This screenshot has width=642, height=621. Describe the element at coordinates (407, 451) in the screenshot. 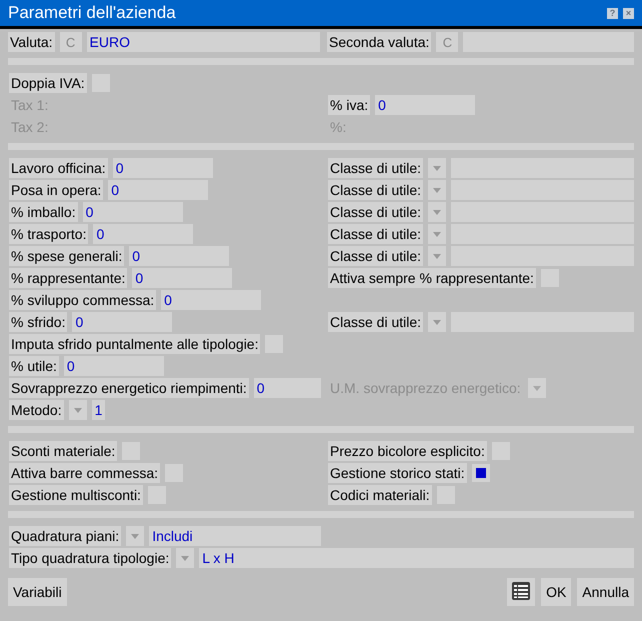

I see `field-label: Prezzo bicolore esplicito:` at that location.